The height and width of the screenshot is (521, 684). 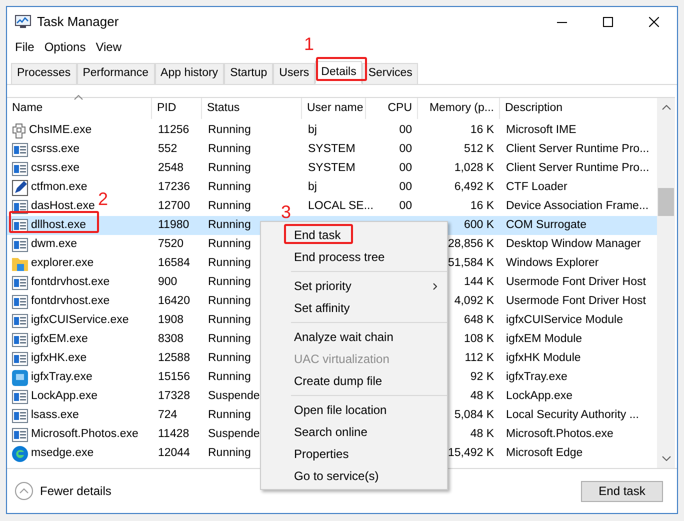 What do you see at coordinates (354, 308) in the screenshot?
I see `menu-item: Set affinity` at bounding box center [354, 308].